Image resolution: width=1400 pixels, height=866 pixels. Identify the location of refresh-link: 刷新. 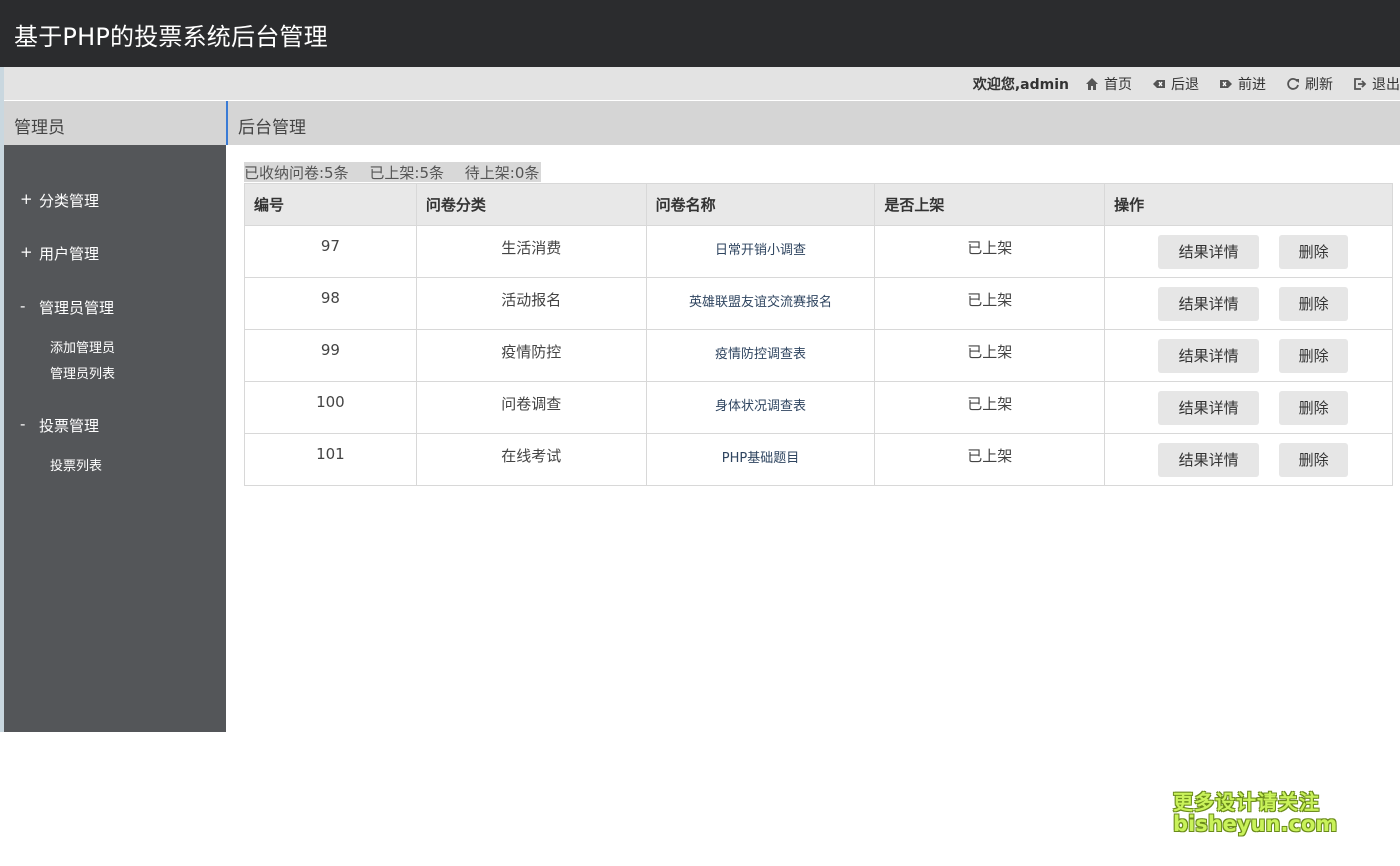
(1309, 84).